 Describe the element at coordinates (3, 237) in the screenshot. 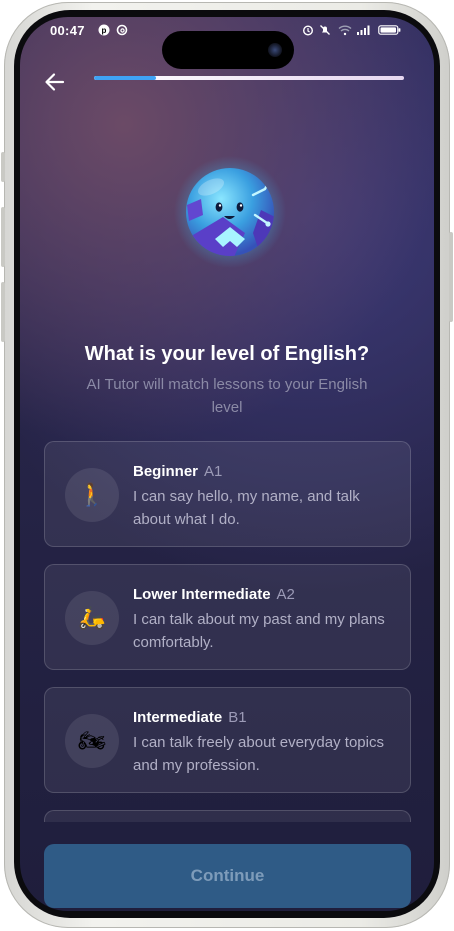

I see `volume-up-button` at that location.